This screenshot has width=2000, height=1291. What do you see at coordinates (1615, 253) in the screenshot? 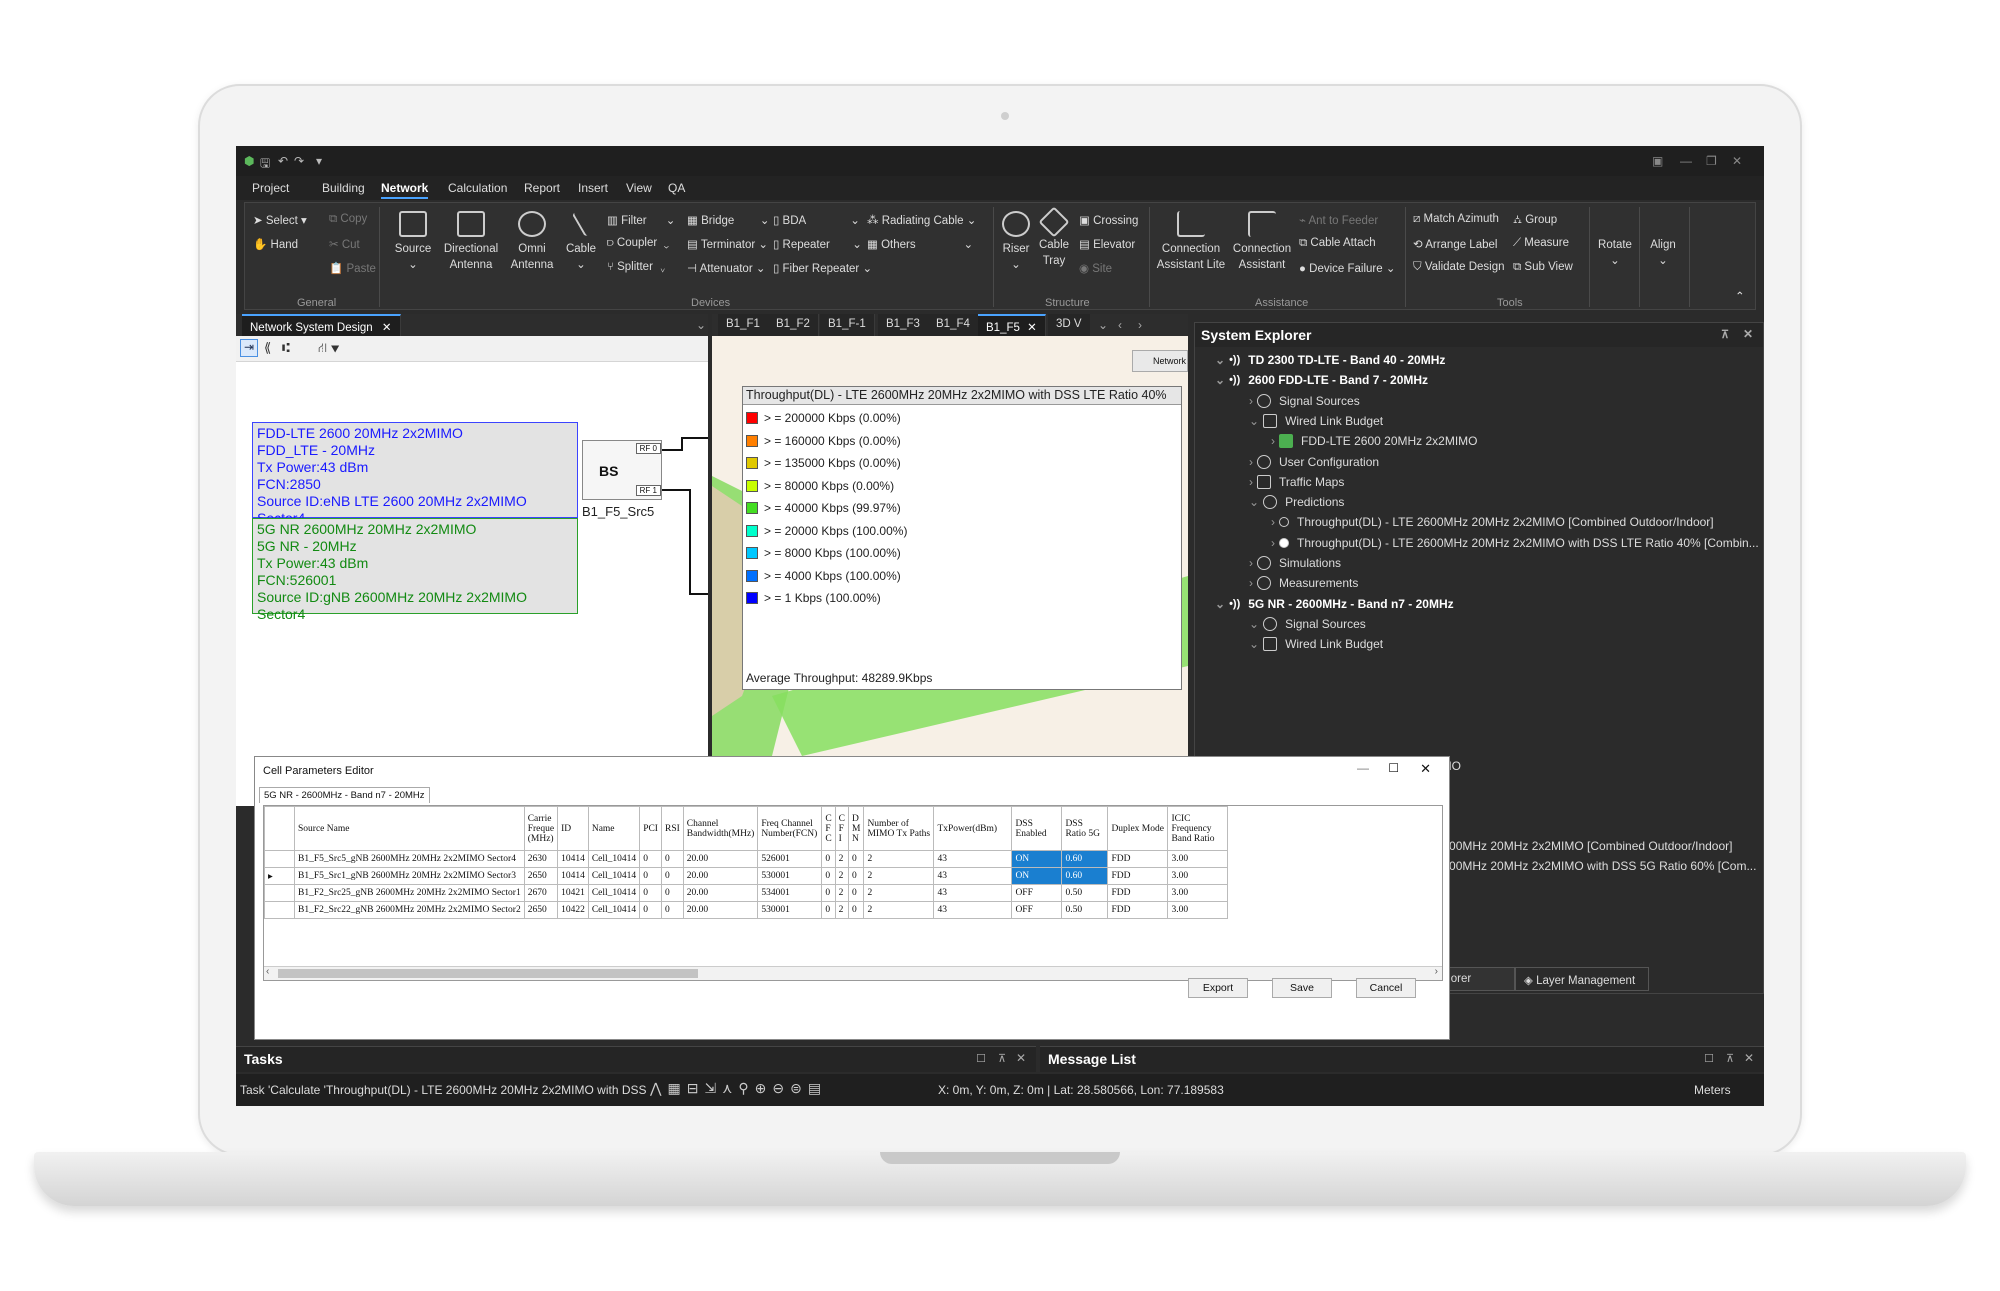
I see `rotate-button: Rotate ⌄` at bounding box center [1615, 253].